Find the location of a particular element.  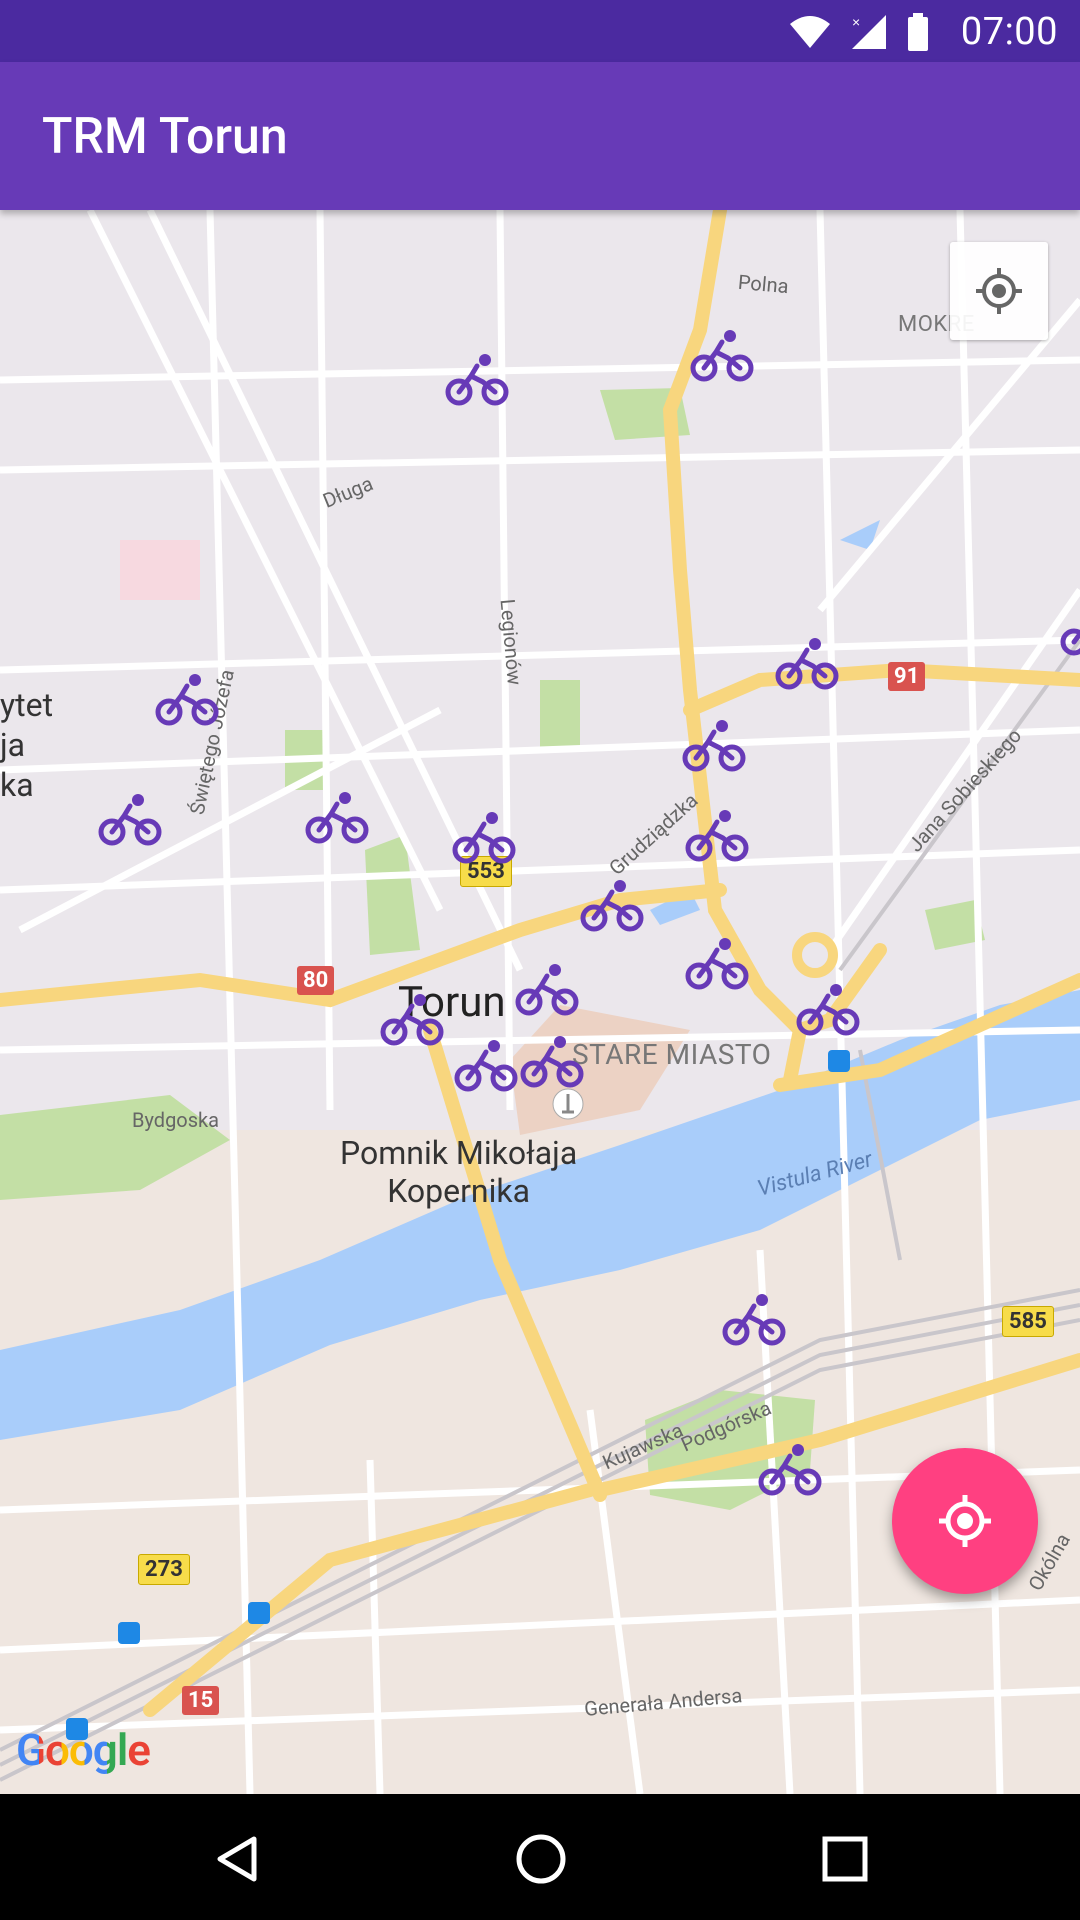

left-edge-label: ytet ja ka is located at coordinates (26, 745).